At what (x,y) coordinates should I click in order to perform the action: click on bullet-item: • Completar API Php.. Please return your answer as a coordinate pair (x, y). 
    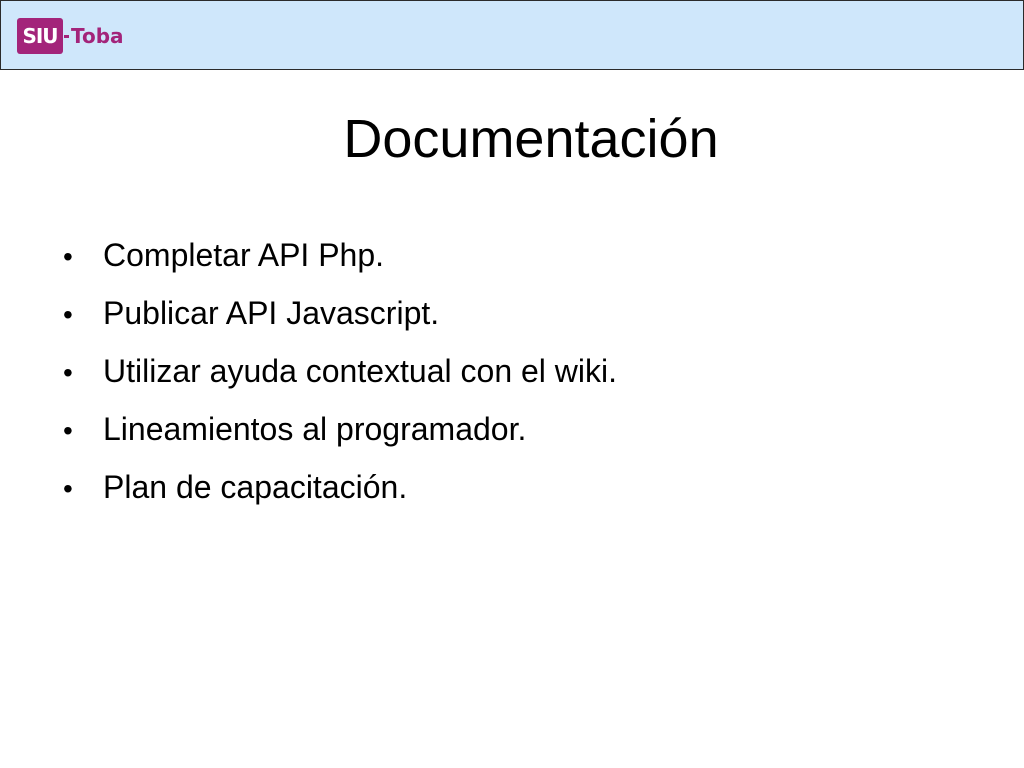
    Looking at the image, I should click on (338, 261).